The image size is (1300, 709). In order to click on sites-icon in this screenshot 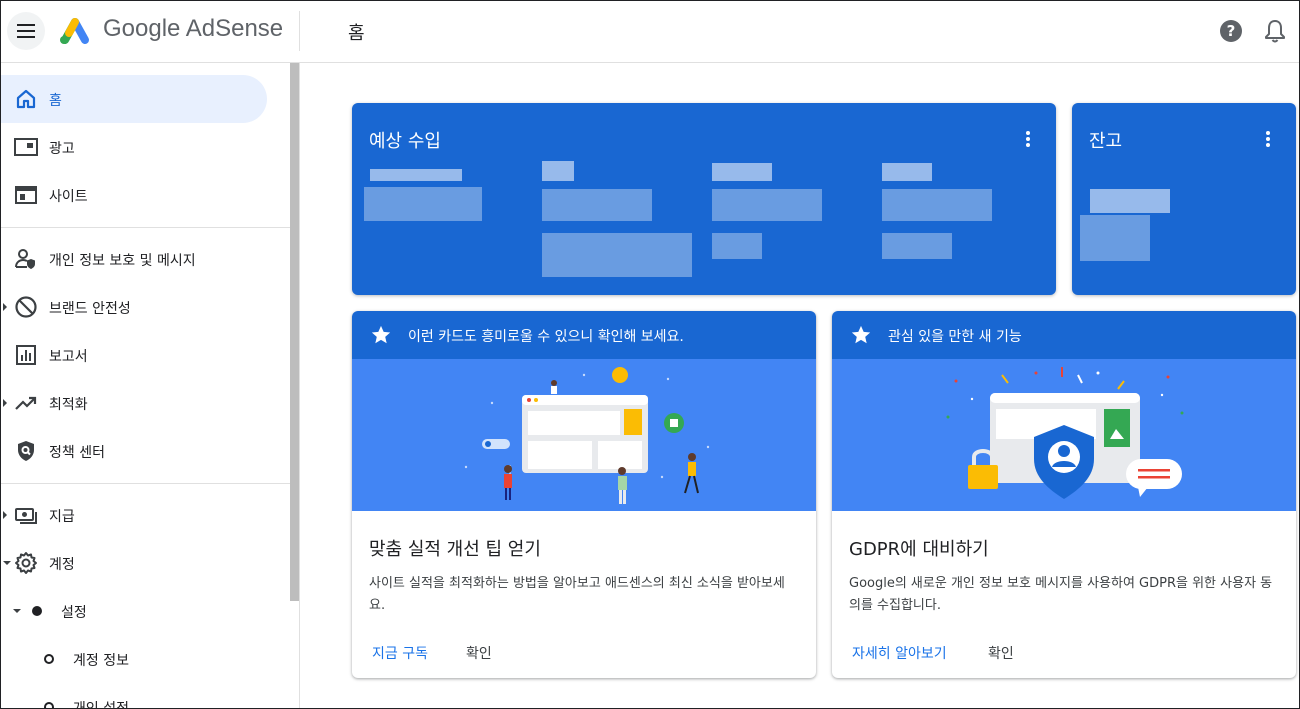, I will do `click(26, 195)`.